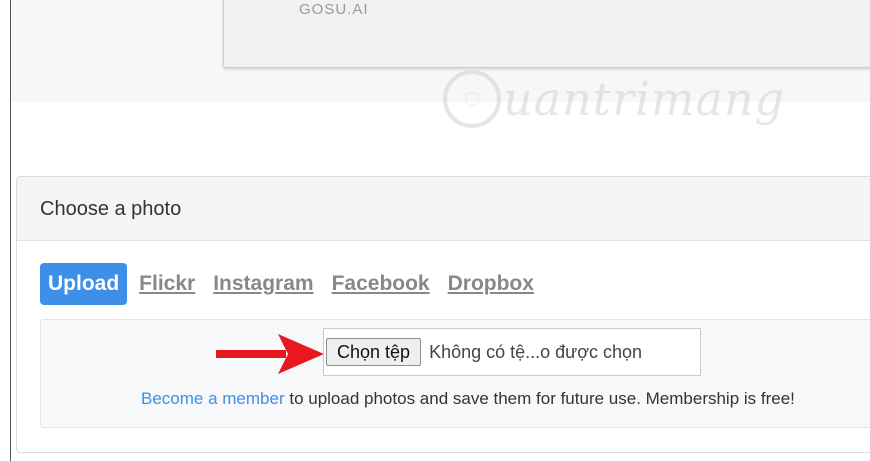  Describe the element at coordinates (536, 351) in the screenshot. I see `file-status-text: Không có tệ...o được chọn` at that location.